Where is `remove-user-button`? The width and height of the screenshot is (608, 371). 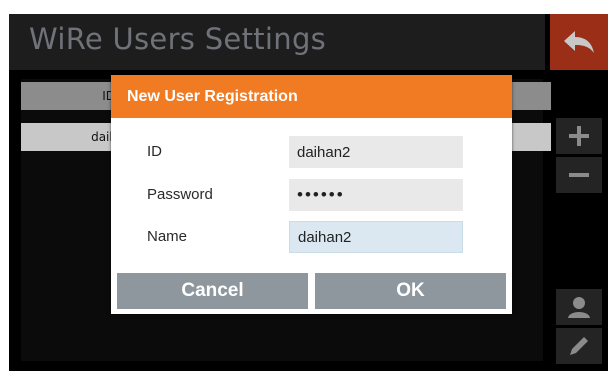
remove-user-button is located at coordinates (579, 175).